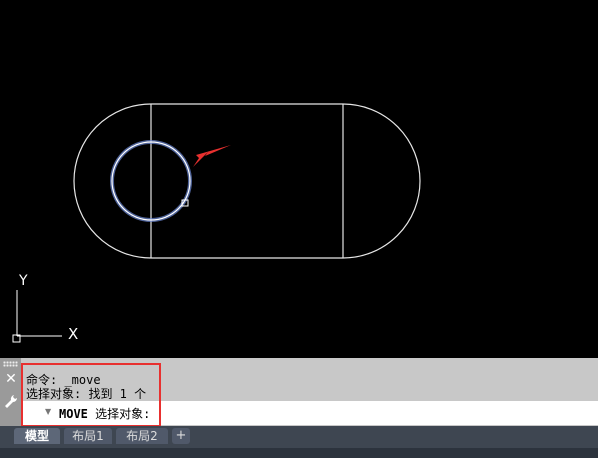 The width and height of the screenshot is (598, 458). Describe the element at coordinates (310, 413) in the screenshot. I see `command-input: ▼ MOVE 选择对象:` at that location.